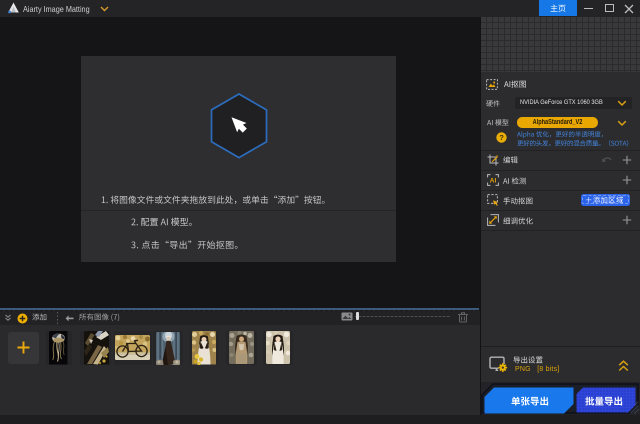 The image size is (640, 424). Describe the element at coordinates (492, 181) in the screenshot. I see `svg-text: AI` at that location.